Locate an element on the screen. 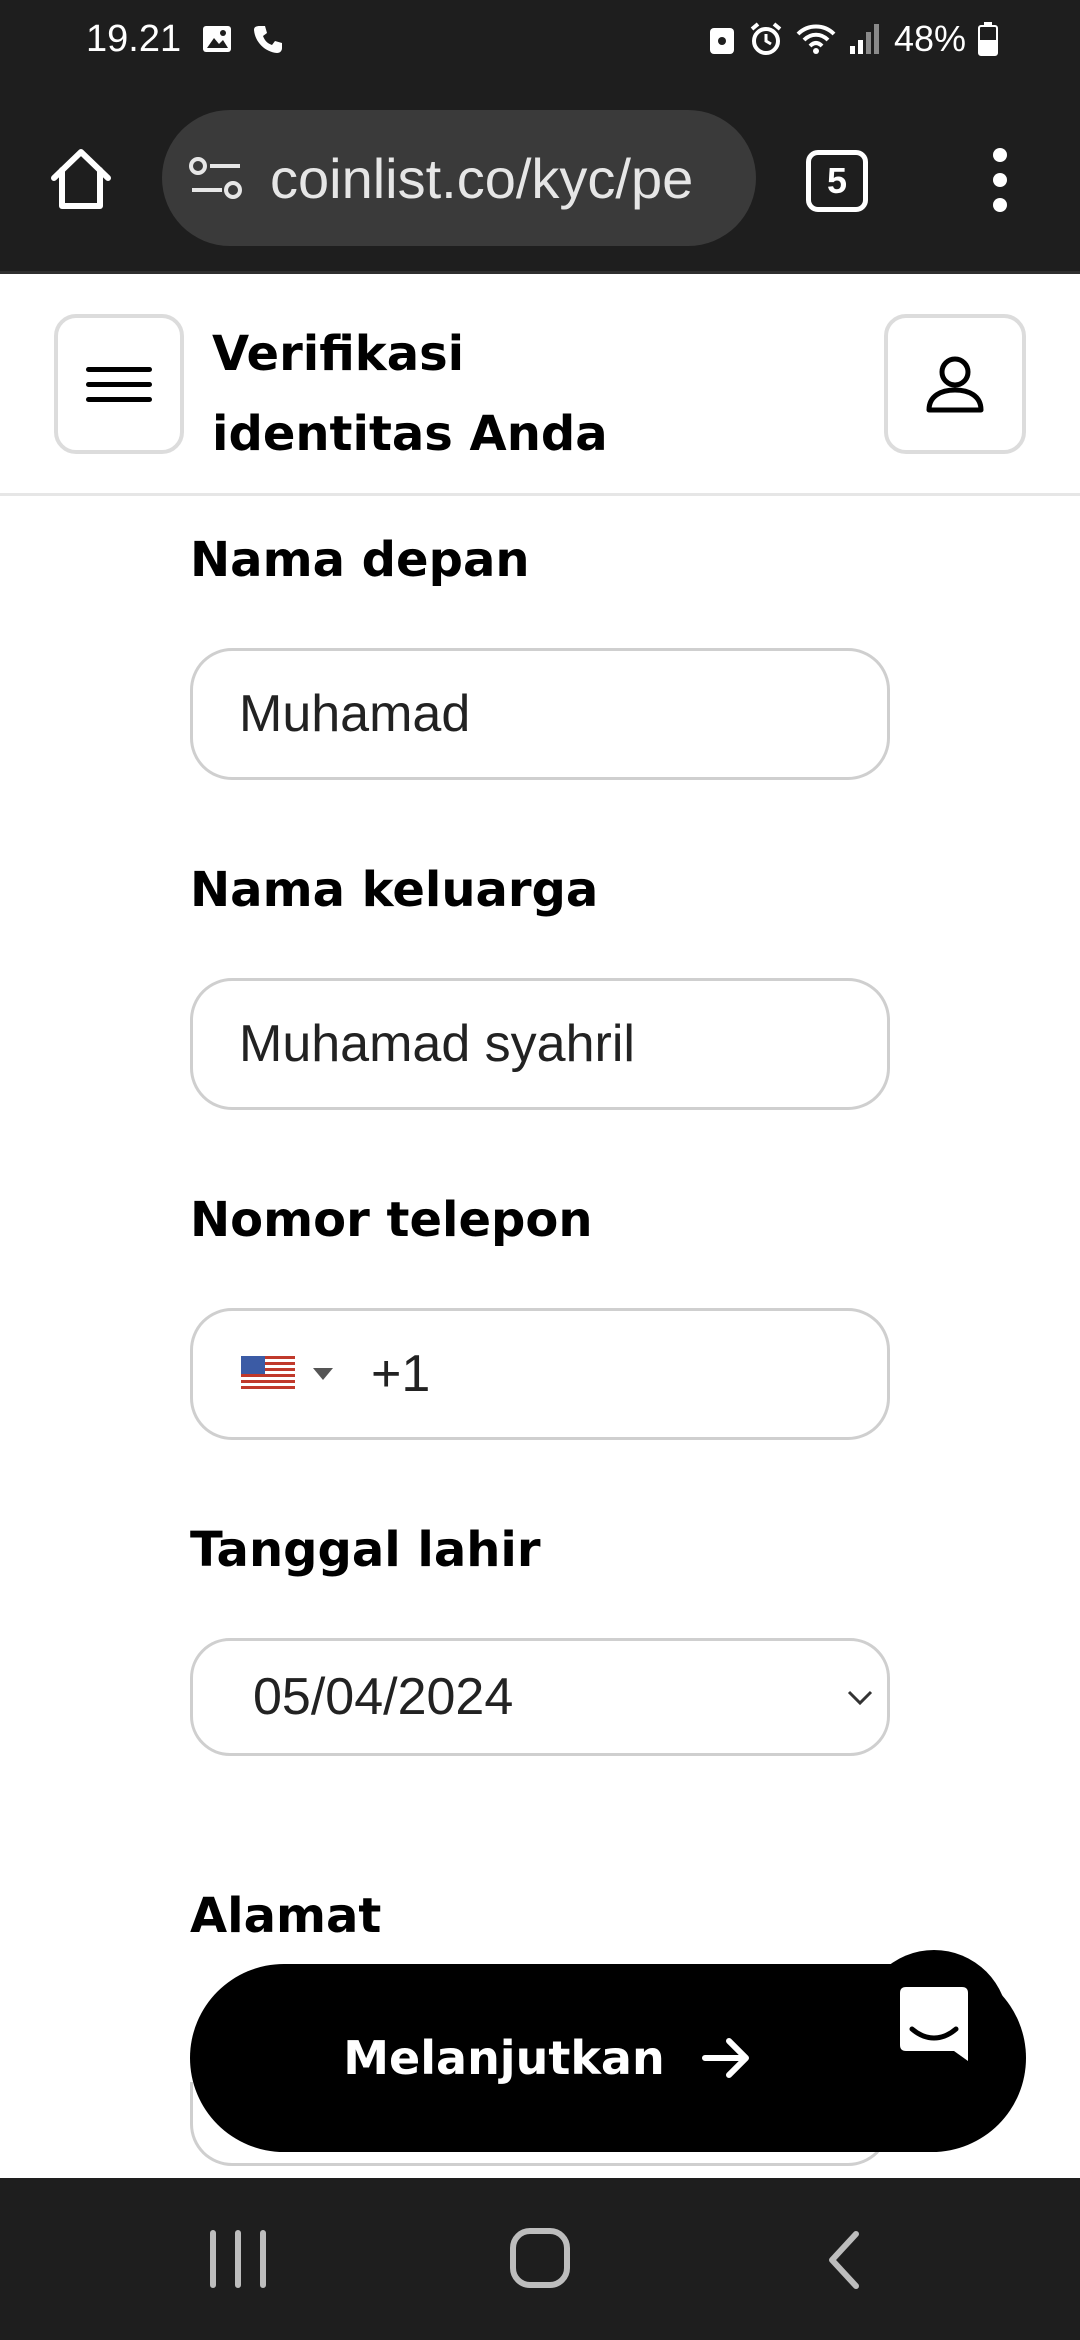  address-label: Alamat is located at coordinates (286, 1916).